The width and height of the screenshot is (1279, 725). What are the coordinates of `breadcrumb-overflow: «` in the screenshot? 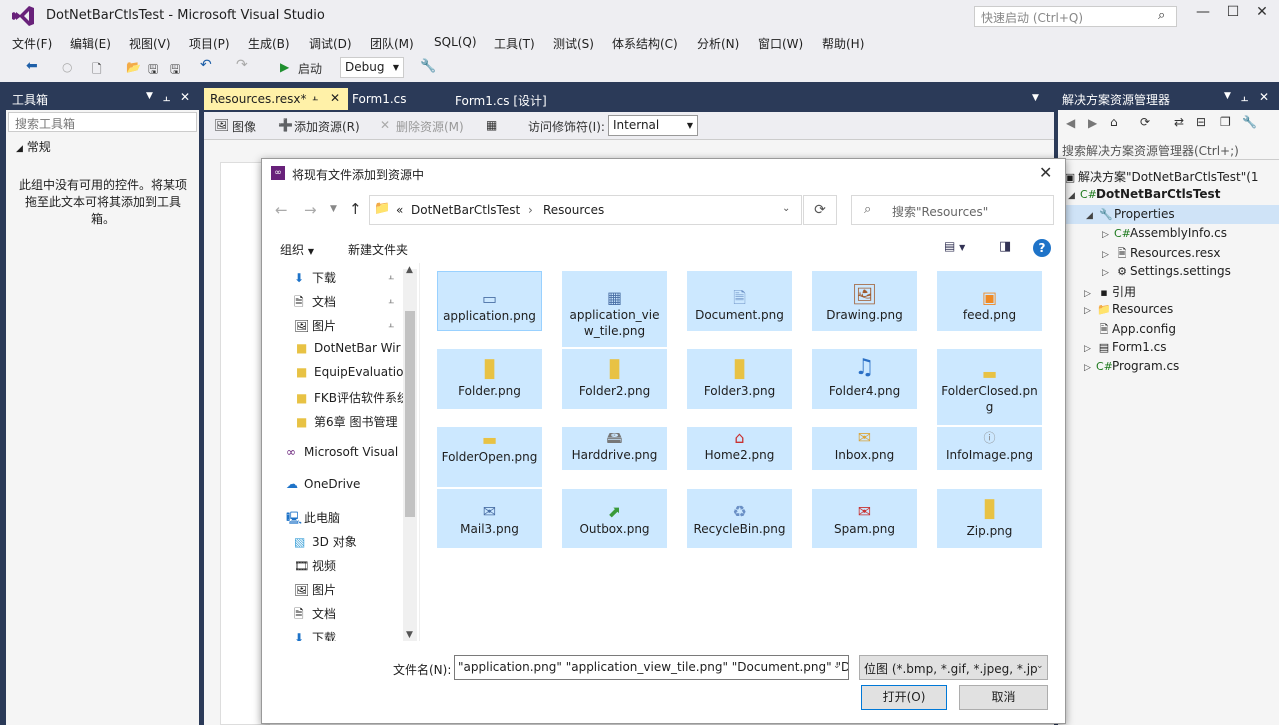 It's located at (399, 210).